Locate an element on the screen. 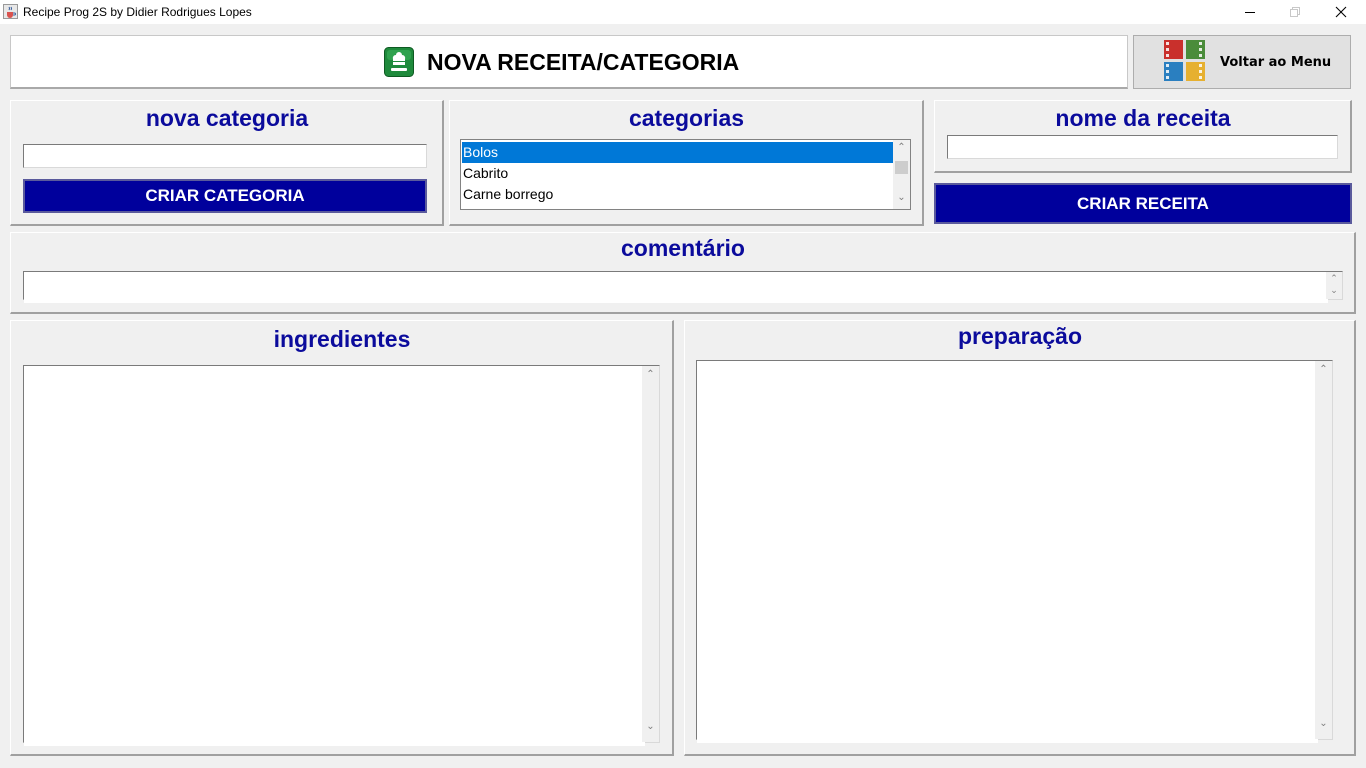 This screenshot has width=1366, height=768. comentario-scrollbar: ⌃ ⌄ is located at coordinates (1334, 285).